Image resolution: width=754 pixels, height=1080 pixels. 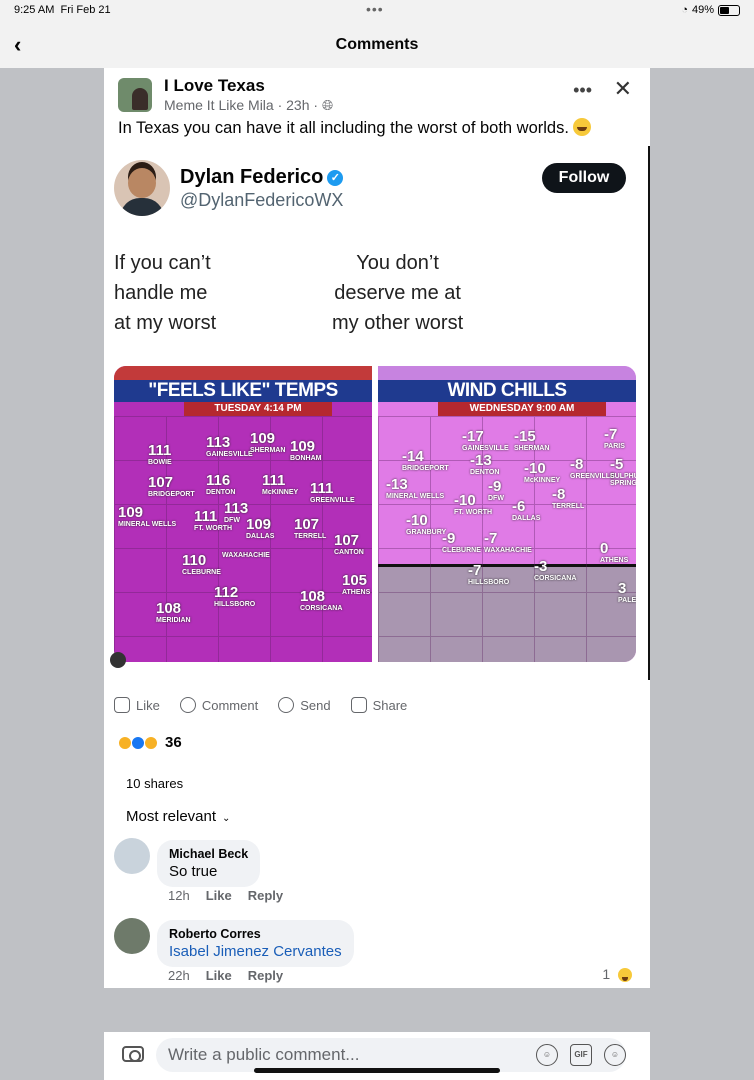 I want to click on comment-bubble: Michael Beck So true, so click(x=209, y=863).